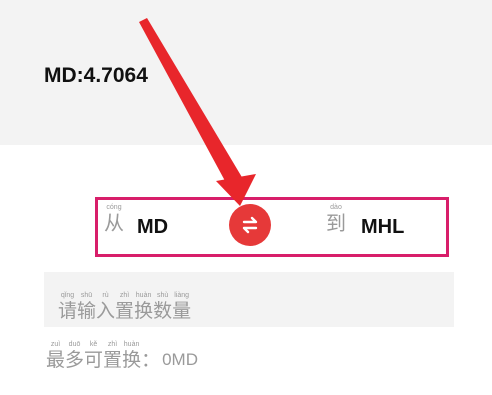 Image resolution: width=492 pixels, height=395 pixels. Describe the element at coordinates (163, 307) in the screenshot. I see `placeholder-char: shù 数` at that location.